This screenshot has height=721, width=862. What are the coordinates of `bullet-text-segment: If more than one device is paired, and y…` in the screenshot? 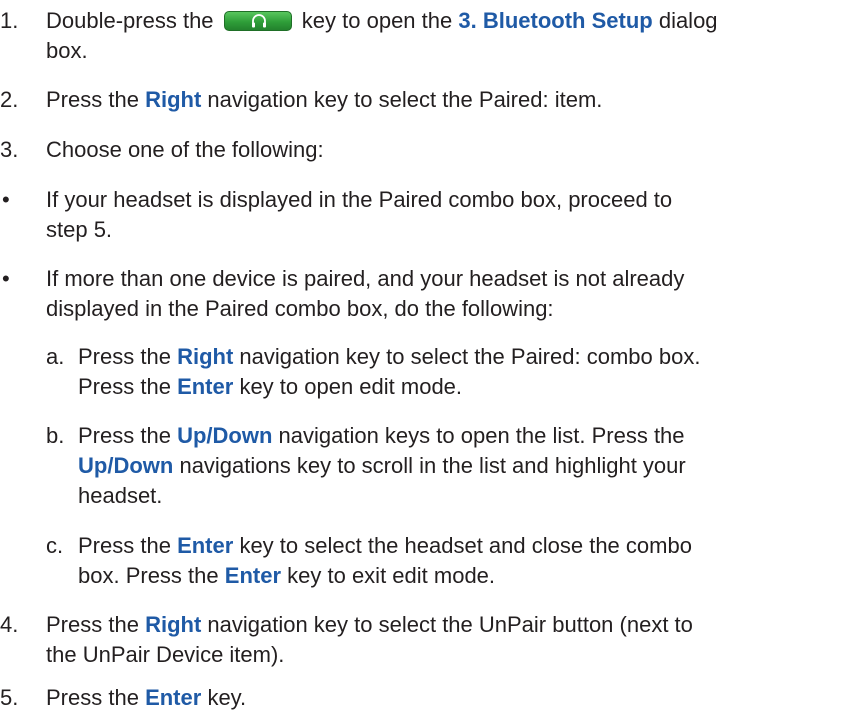 It's located at (365, 278).